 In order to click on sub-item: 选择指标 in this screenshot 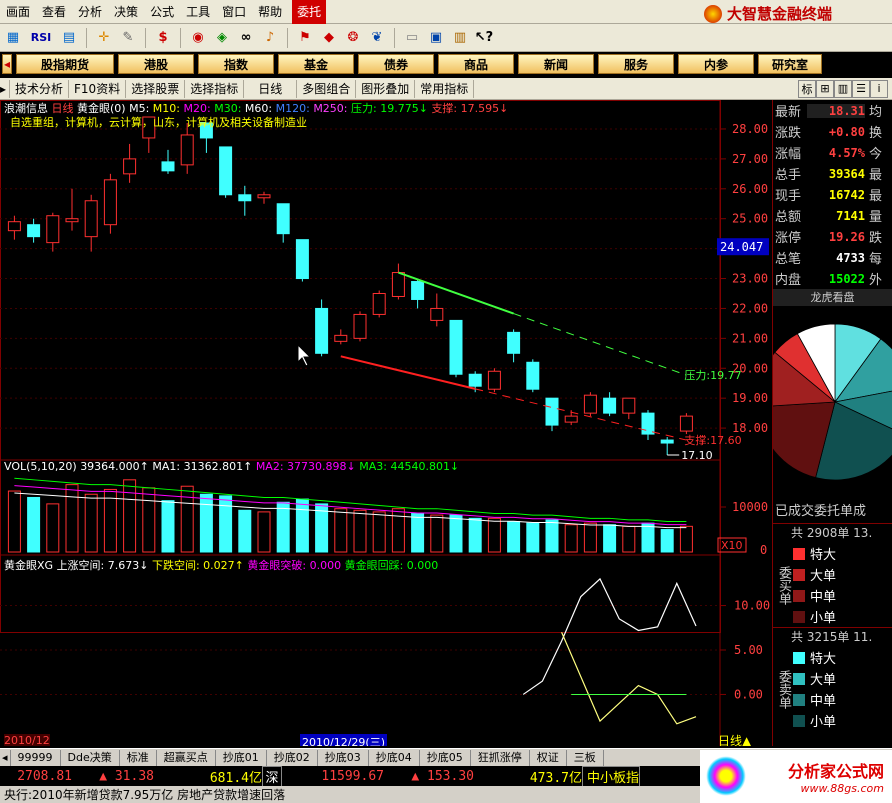, I will do `click(215, 88)`.